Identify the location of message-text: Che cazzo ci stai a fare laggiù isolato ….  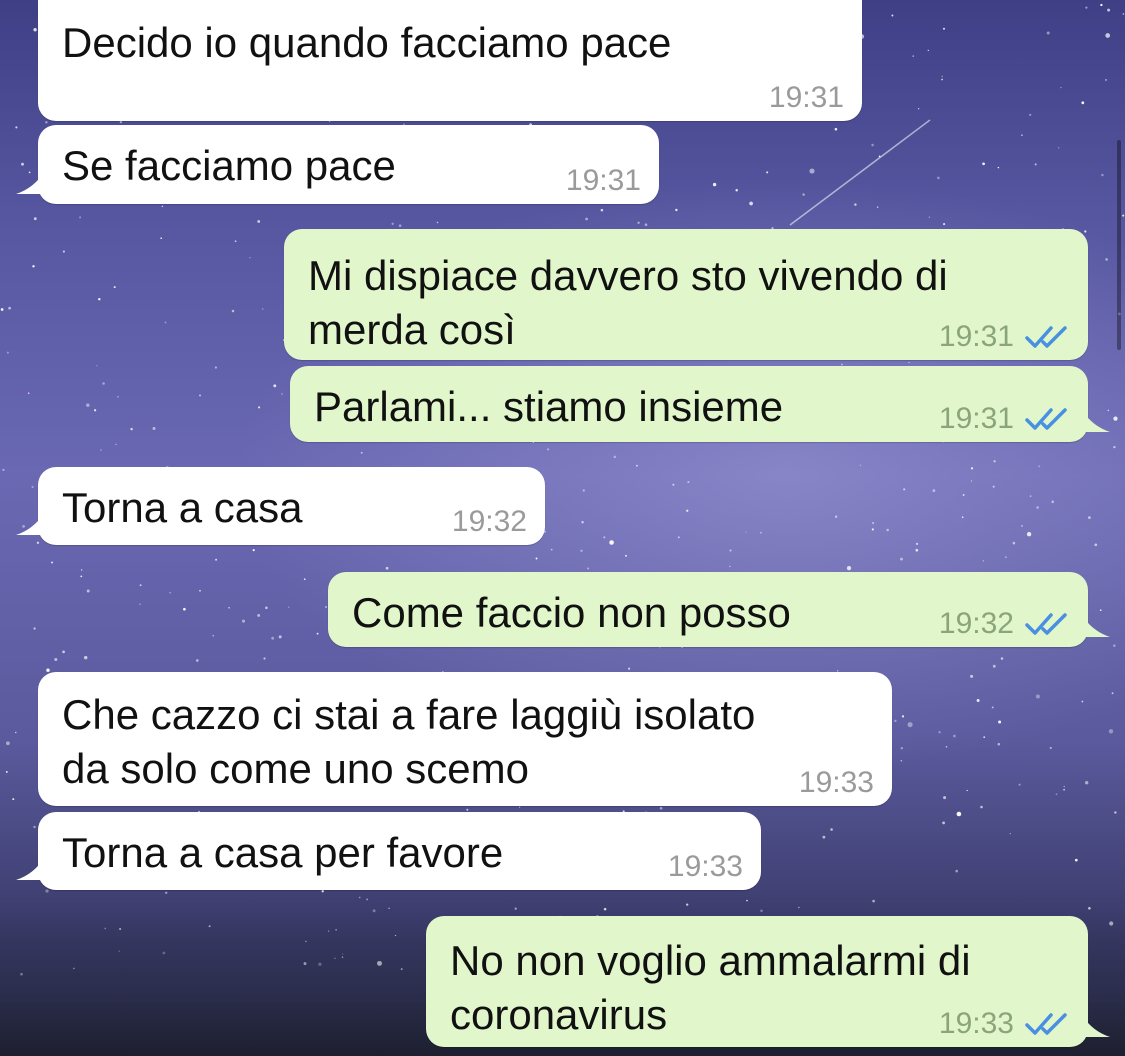
(409, 741).